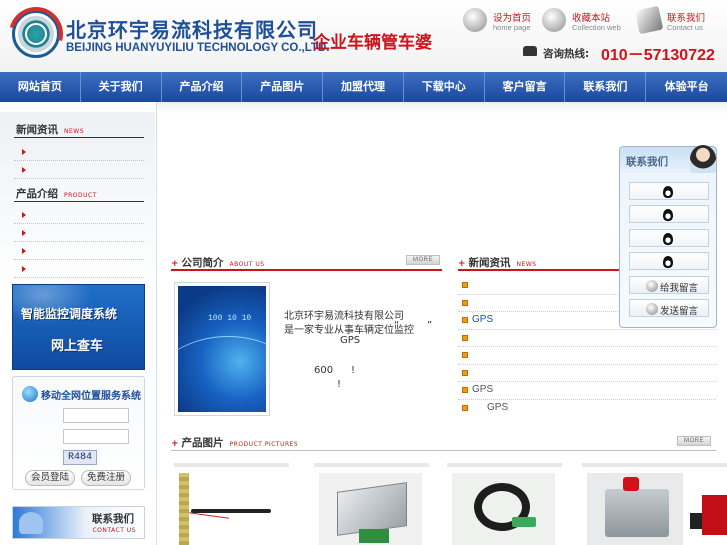 This screenshot has width=727, height=545. What do you see at coordinates (668, 159) in the screenshot?
I see `floating-panel-header: 联系我们` at bounding box center [668, 159].